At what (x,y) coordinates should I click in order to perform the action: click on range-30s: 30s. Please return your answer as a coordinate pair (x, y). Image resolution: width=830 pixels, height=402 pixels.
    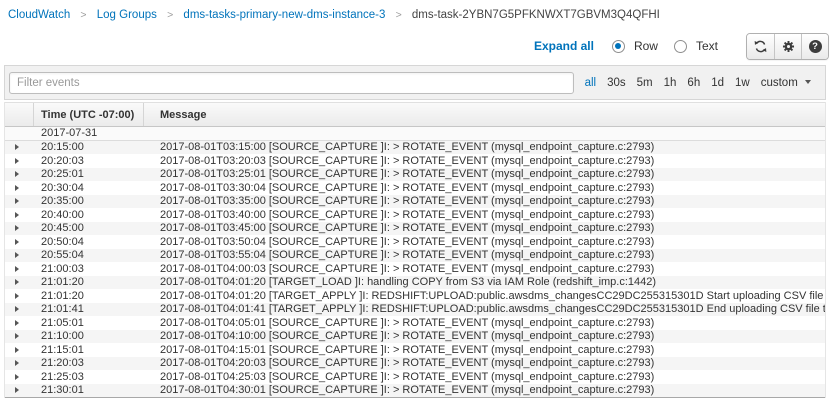
    Looking at the image, I should click on (616, 83).